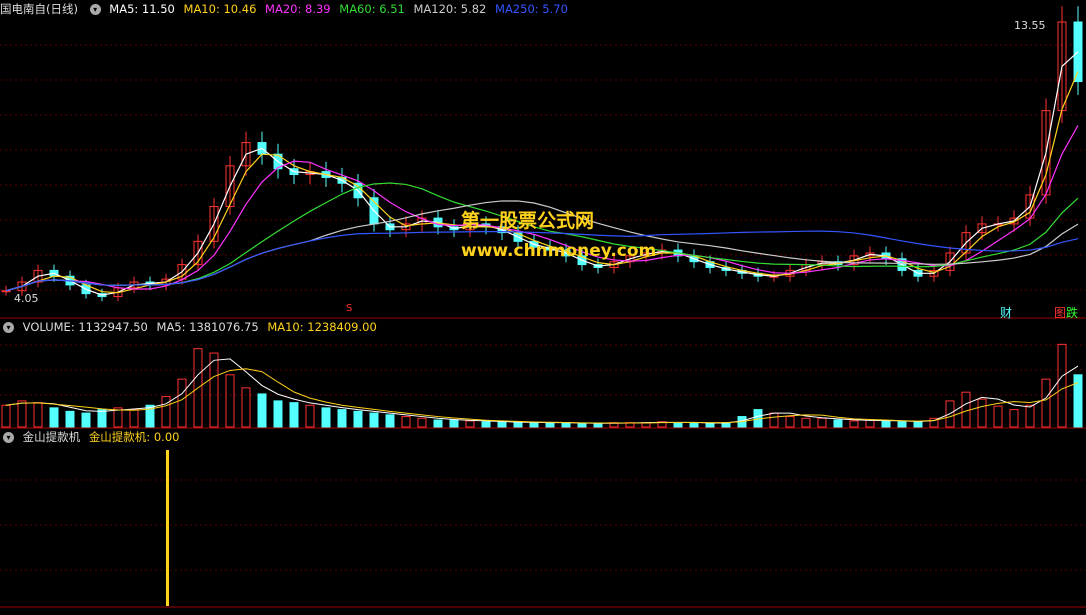  Describe the element at coordinates (298, 9) in the screenshot. I see `ma20-label: MA20: 8.39` at that location.